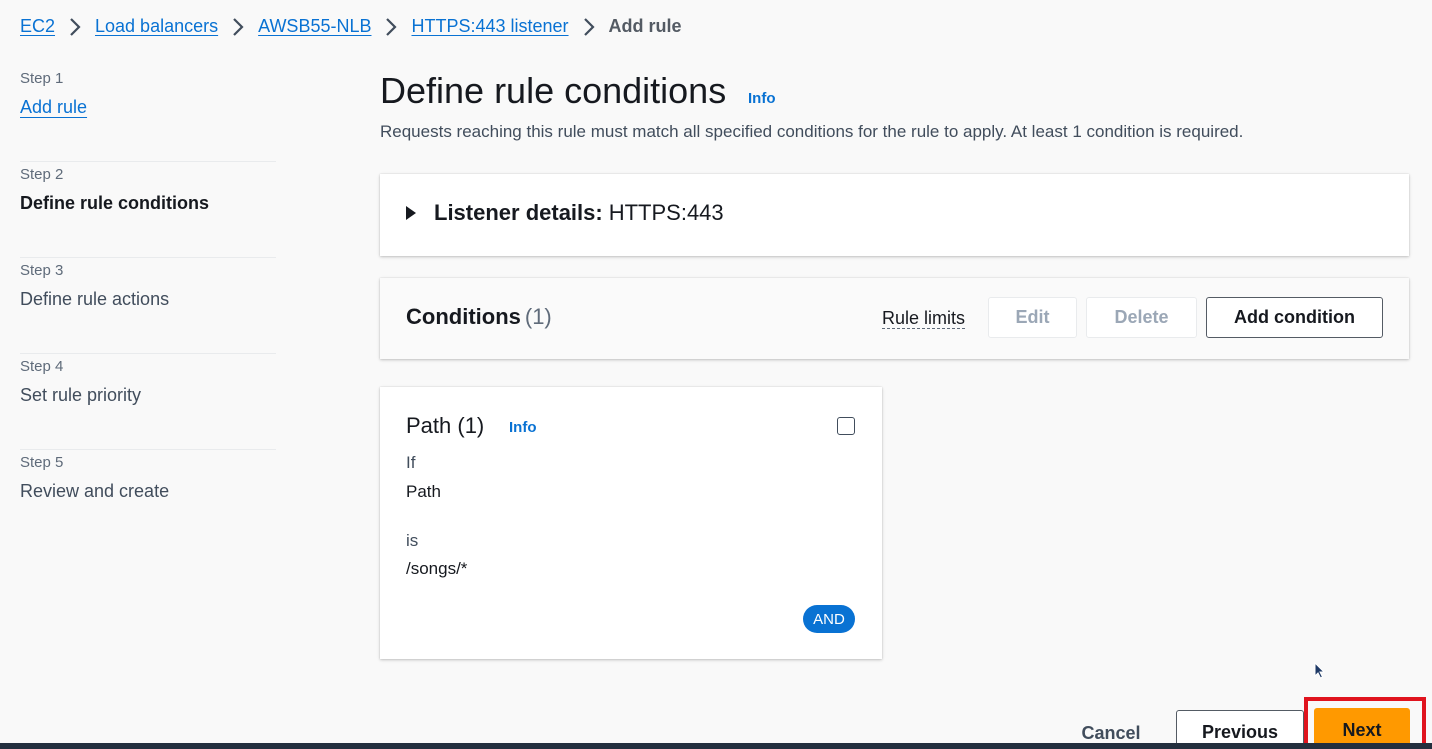 The image size is (1432, 749). Describe the element at coordinates (518, 212) in the screenshot. I see `listener-details-label: Listener details:` at that location.